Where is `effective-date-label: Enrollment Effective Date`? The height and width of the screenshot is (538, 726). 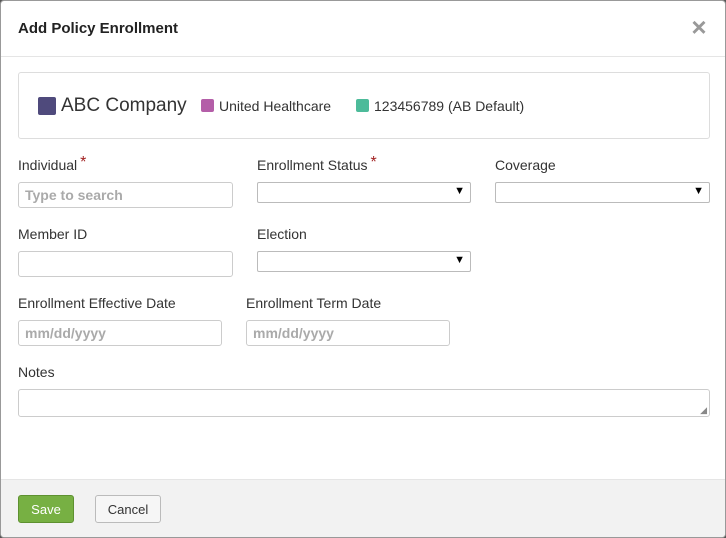
effective-date-label: Enrollment Effective Date is located at coordinates (97, 303).